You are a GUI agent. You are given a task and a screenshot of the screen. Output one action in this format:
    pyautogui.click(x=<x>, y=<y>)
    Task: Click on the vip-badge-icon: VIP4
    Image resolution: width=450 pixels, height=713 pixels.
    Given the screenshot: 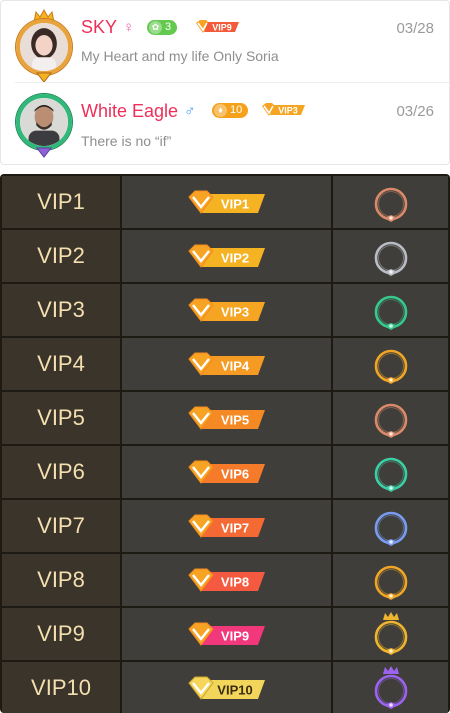 What is the action you would take?
    pyautogui.click(x=226, y=364)
    